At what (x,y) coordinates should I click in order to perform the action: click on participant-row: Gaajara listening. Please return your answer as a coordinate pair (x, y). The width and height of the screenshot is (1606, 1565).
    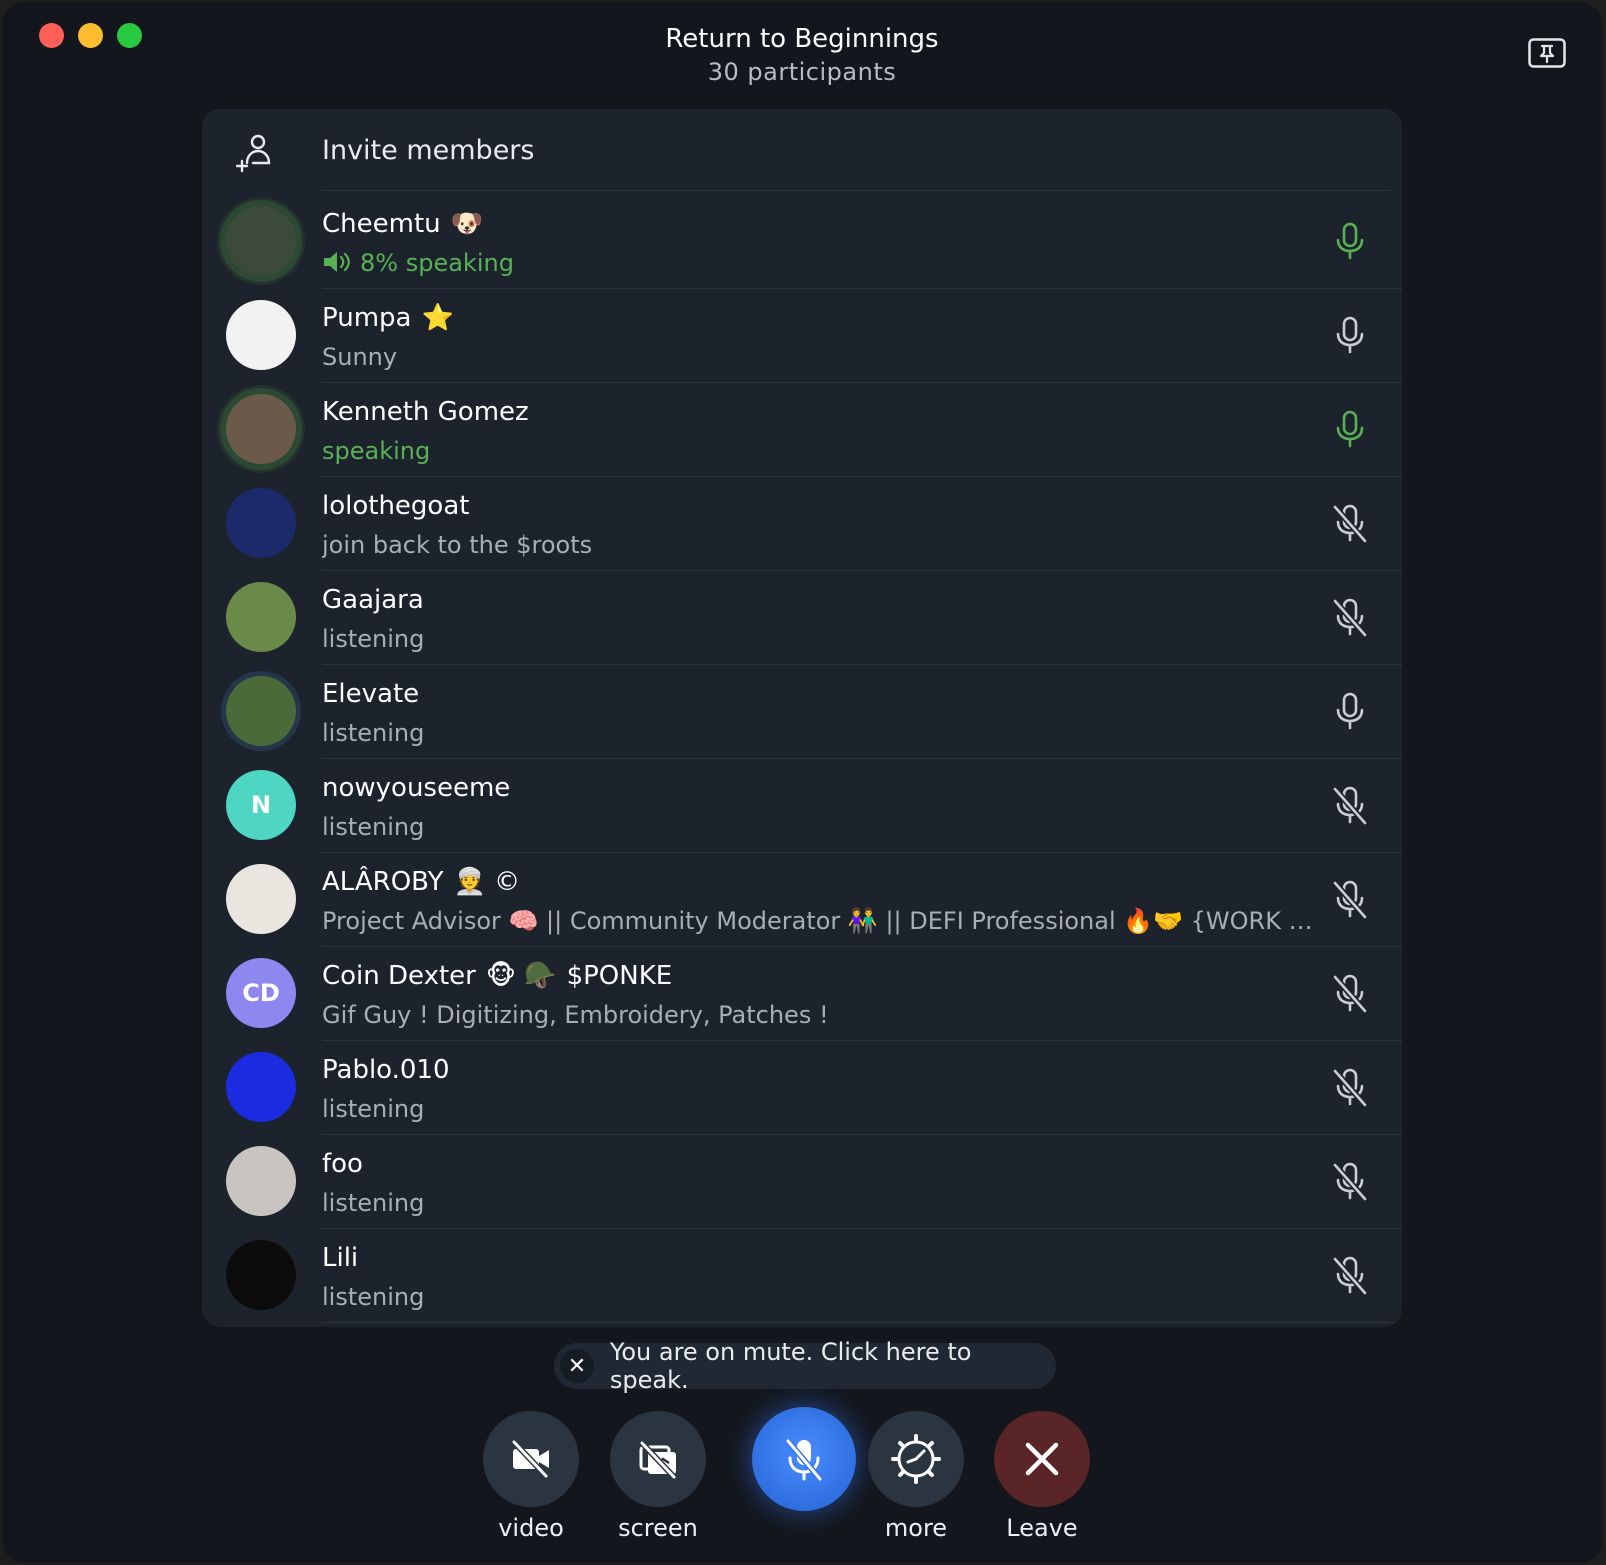
    Looking at the image, I should click on (802, 617).